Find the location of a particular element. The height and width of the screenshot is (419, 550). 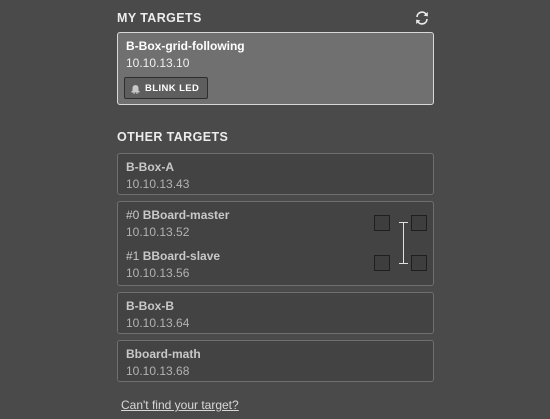

blink-led-button: BLINK LED is located at coordinates (166, 88).